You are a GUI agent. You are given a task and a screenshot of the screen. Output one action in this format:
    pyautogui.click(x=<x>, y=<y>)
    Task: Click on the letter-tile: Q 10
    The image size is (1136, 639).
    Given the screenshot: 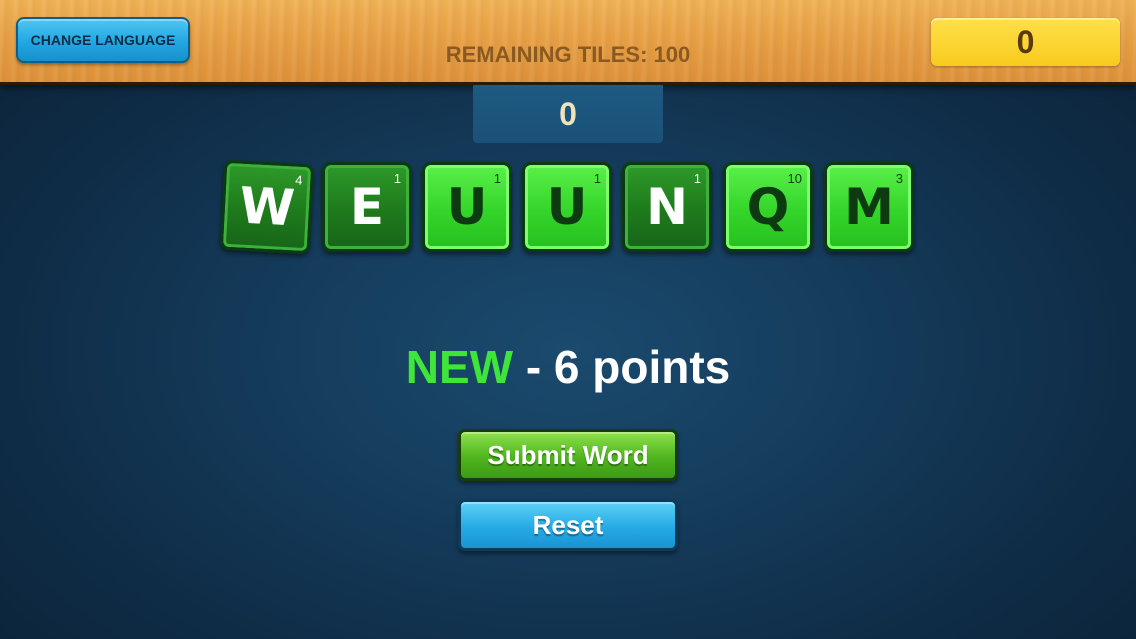 What is the action you would take?
    pyautogui.click(x=768, y=207)
    